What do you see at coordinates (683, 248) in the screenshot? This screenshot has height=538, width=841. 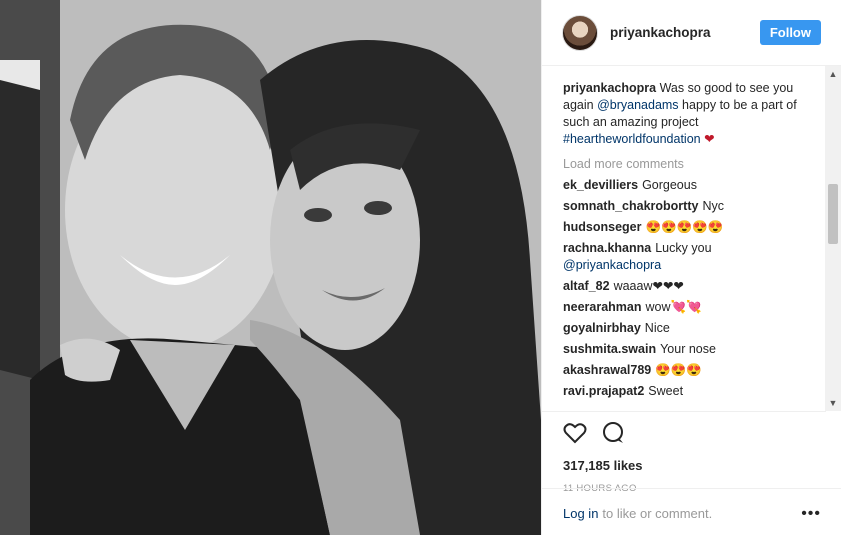 I see `comment-text: Lucky you` at bounding box center [683, 248].